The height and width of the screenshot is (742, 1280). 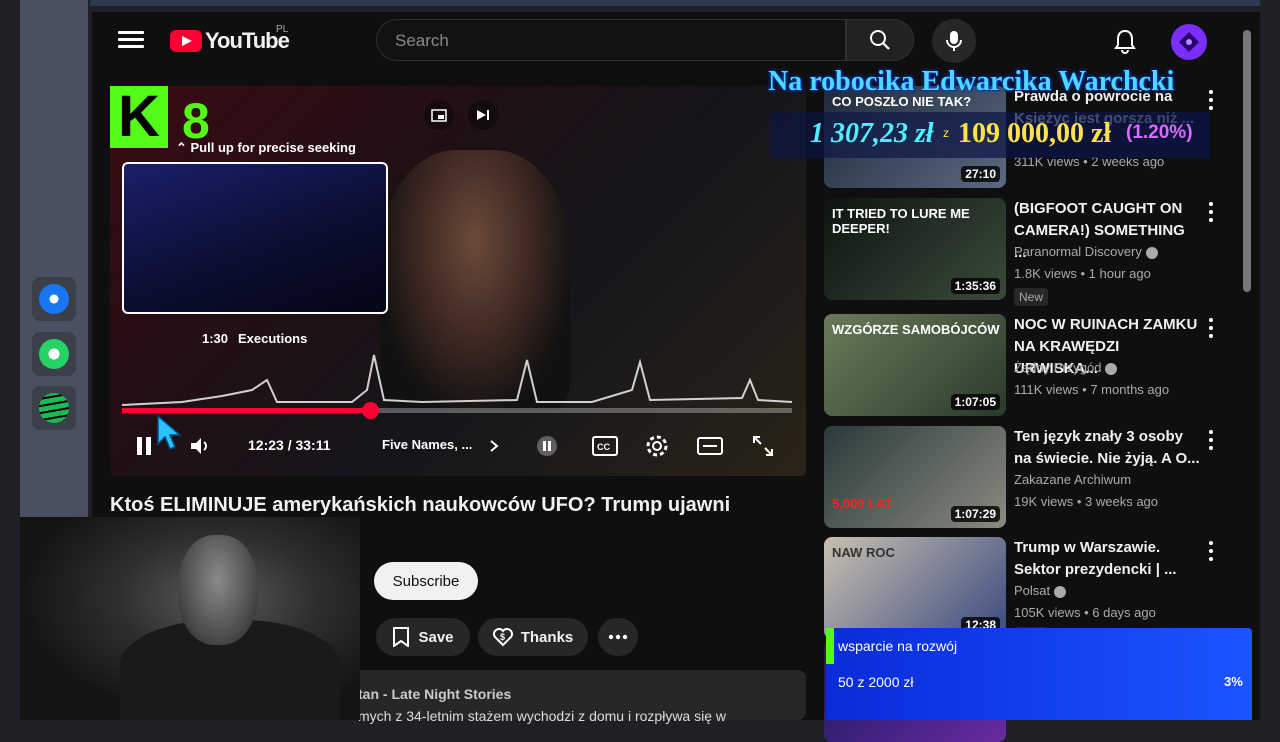 I want to click on account-avatar, so click(x=1189, y=42).